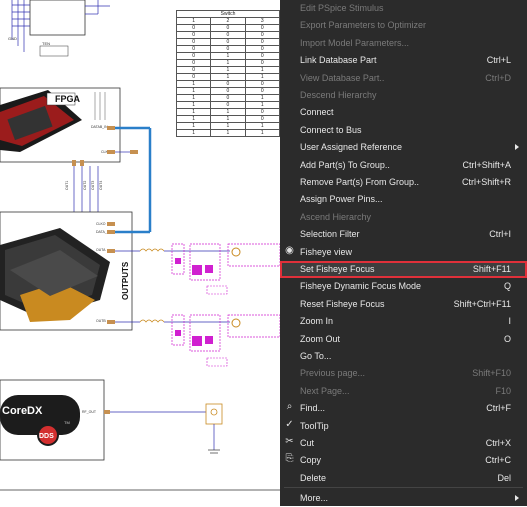 This screenshot has width=527, height=507. I want to click on menu-item-shortcut: Q, so click(507, 286).